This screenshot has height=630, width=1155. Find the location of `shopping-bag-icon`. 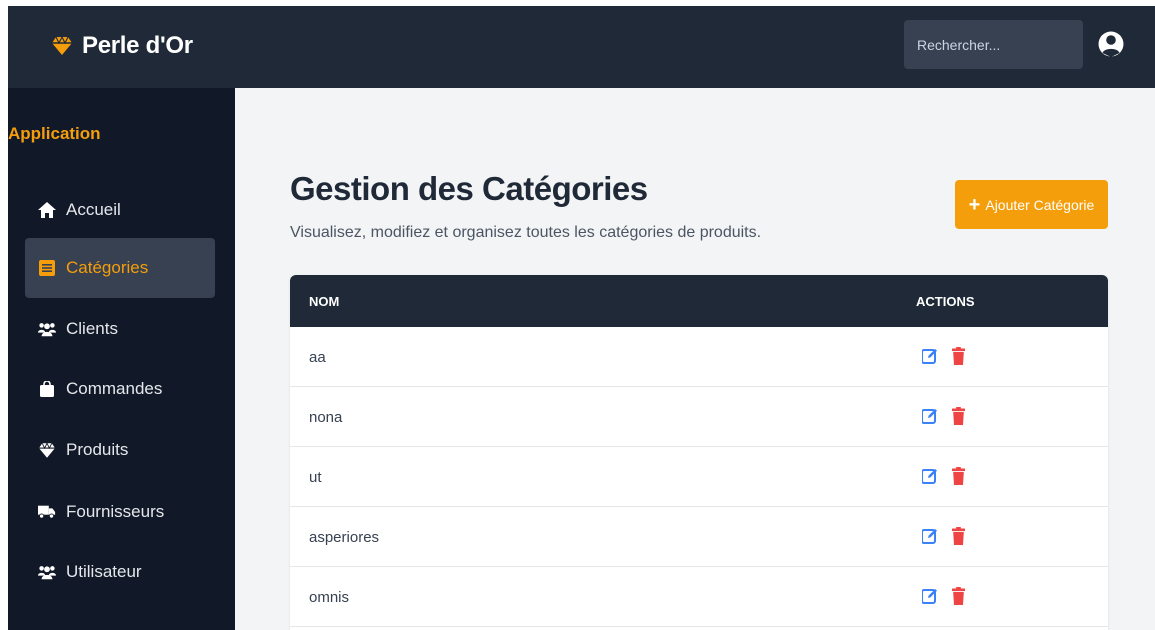

shopping-bag-icon is located at coordinates (47, 389).